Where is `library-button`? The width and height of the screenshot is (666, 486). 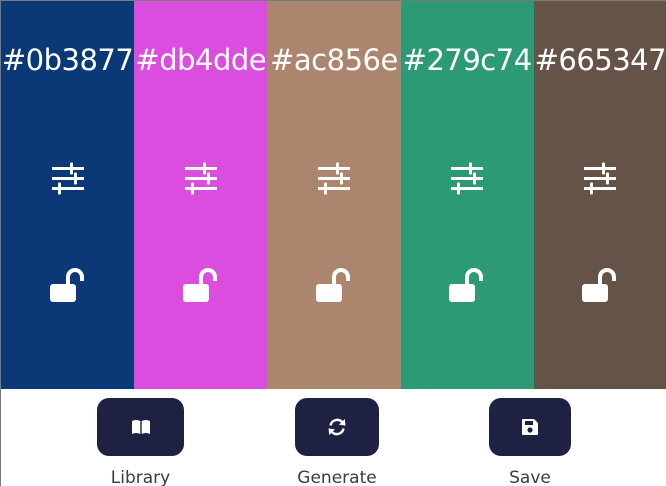
library-button is located at coordinates (140, 427).